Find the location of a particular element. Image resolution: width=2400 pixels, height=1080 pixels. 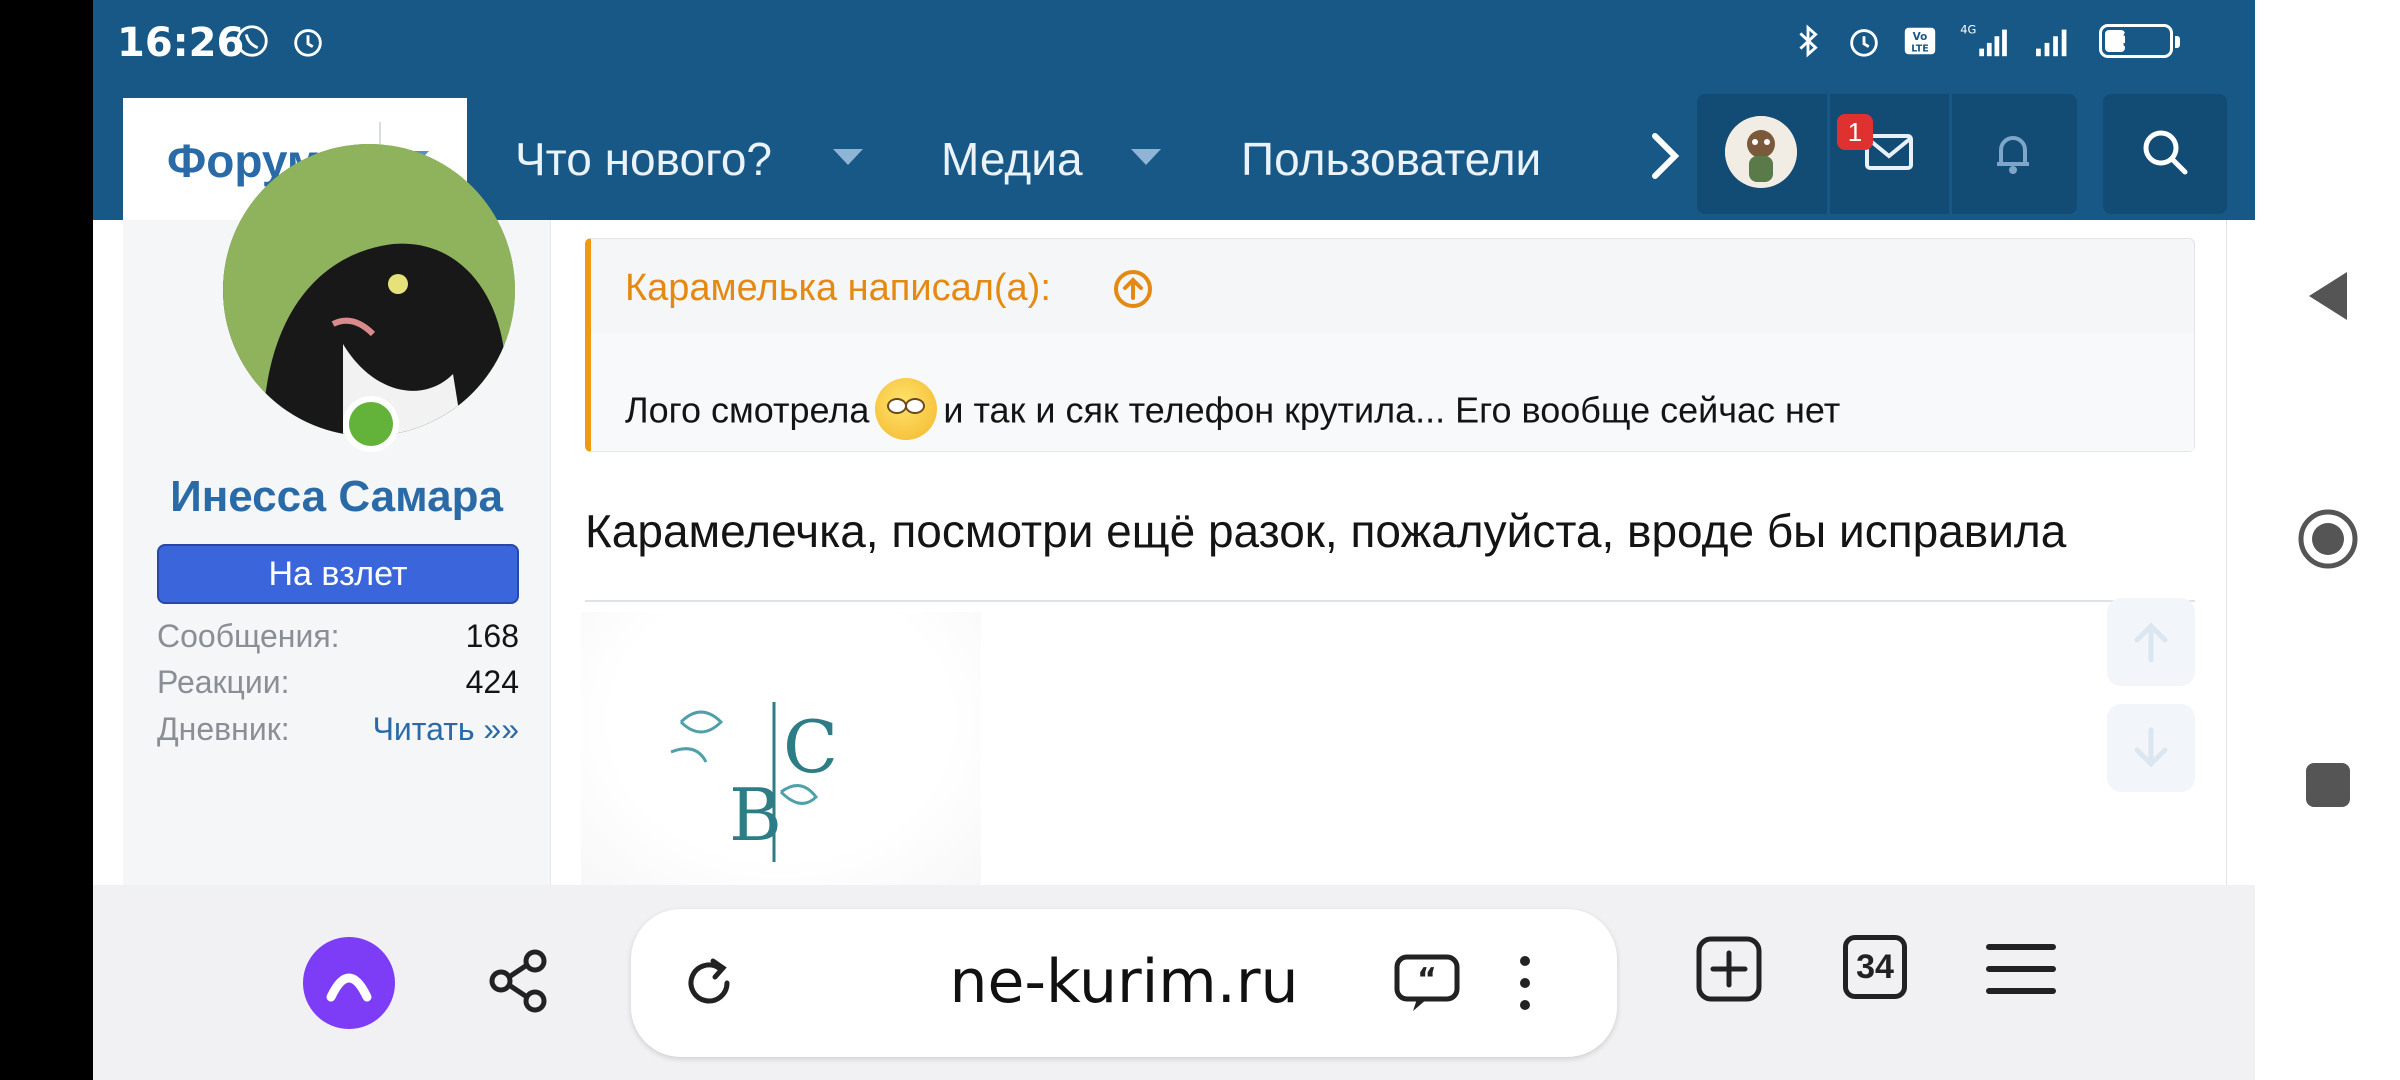

system-nav-bar is located at coordinates (2327, 540).